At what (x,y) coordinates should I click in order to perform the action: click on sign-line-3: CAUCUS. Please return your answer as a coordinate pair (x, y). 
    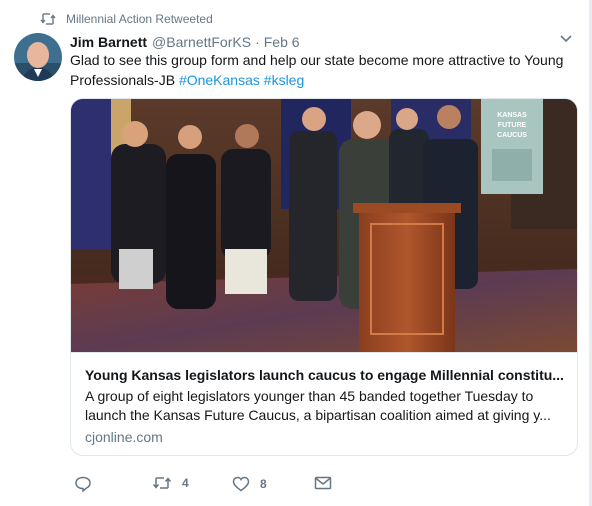
    Looking at the image, I should click on (512, 135).